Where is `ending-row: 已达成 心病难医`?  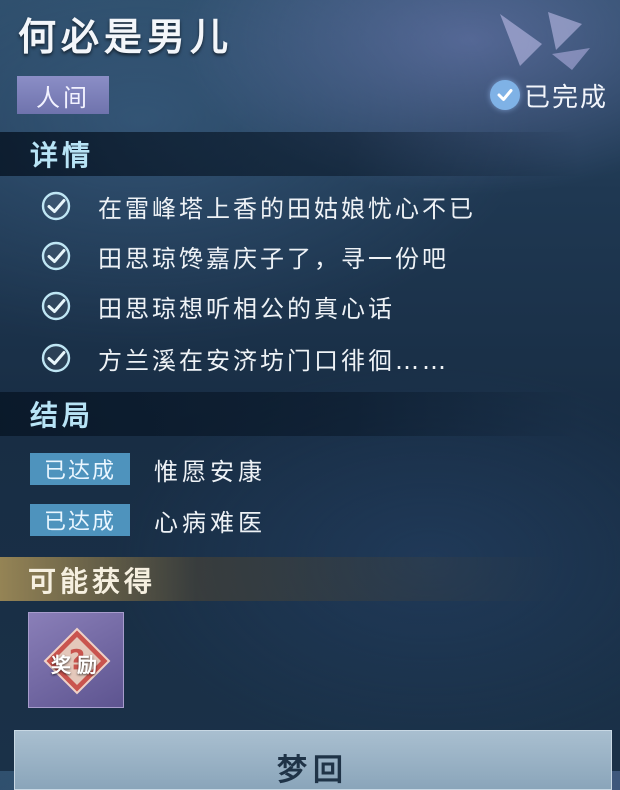
ending-row: 已达成 心病难医 is located at coordinates (148, 520).